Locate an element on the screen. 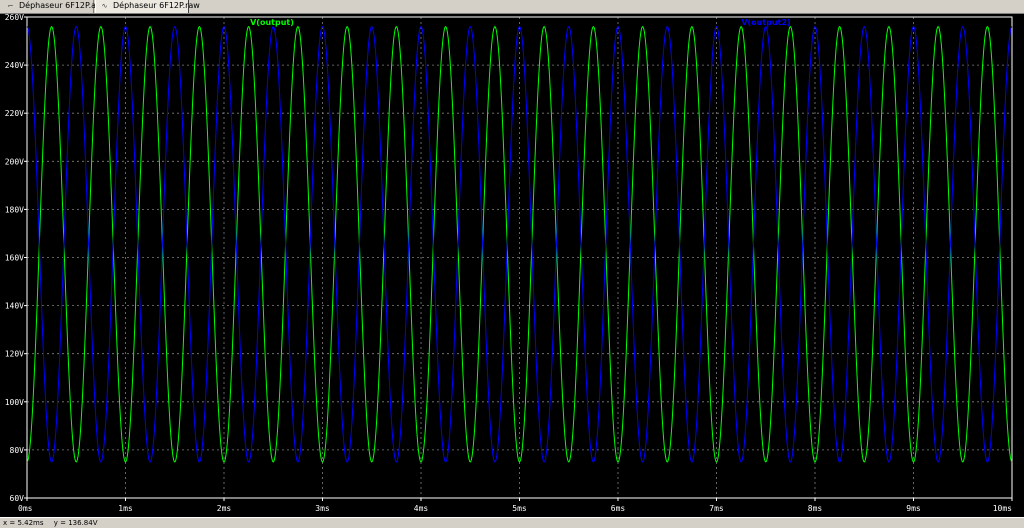 Image resolution: width=1024 pixels, height=528 pixels. x-tick-label: 0ms is located at coordinates (25, 508).